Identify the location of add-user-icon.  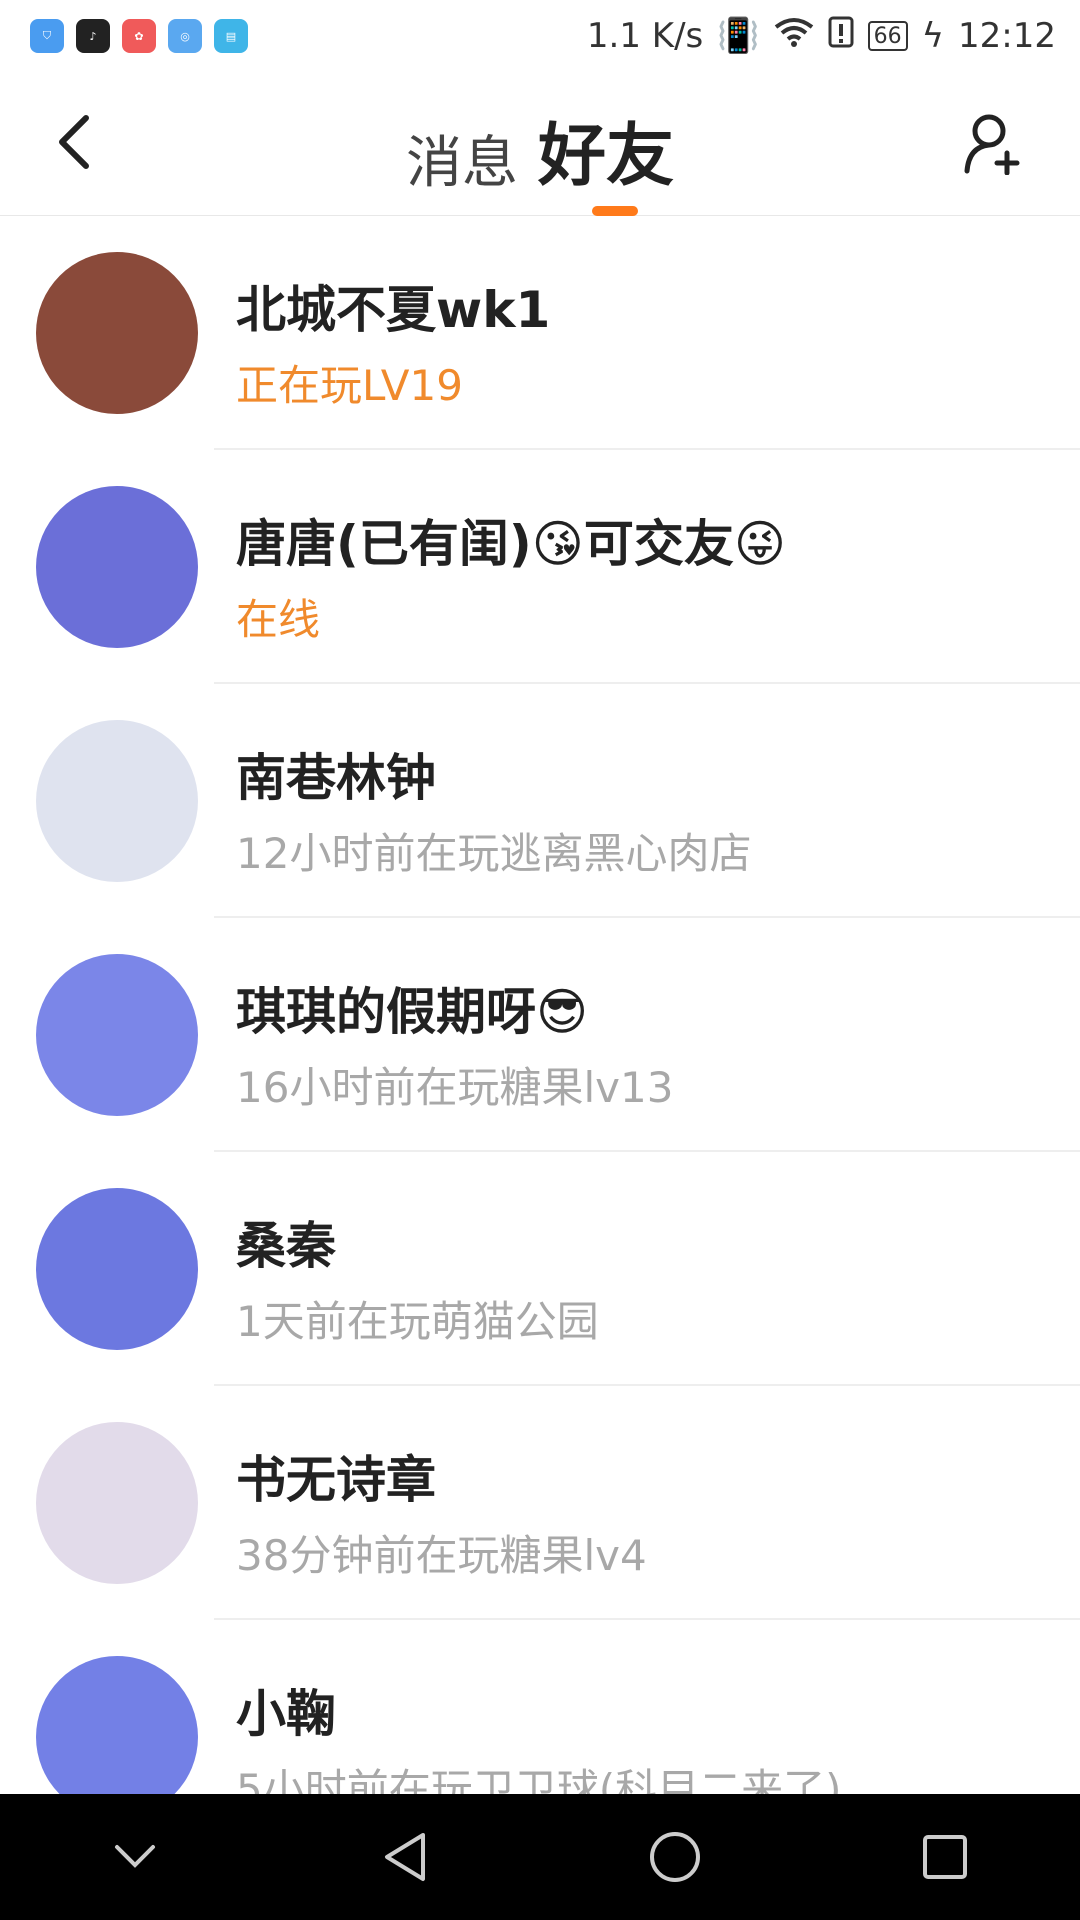
(992, 144).